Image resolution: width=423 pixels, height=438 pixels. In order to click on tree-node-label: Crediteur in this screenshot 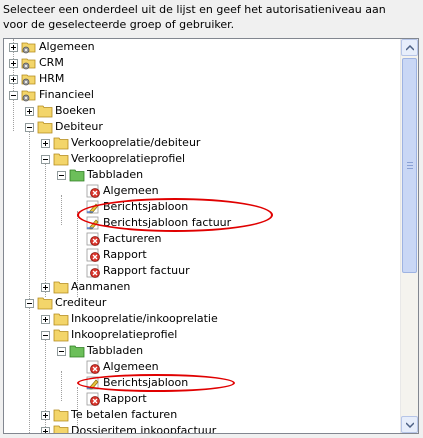, I will do `click(81, 302)`.